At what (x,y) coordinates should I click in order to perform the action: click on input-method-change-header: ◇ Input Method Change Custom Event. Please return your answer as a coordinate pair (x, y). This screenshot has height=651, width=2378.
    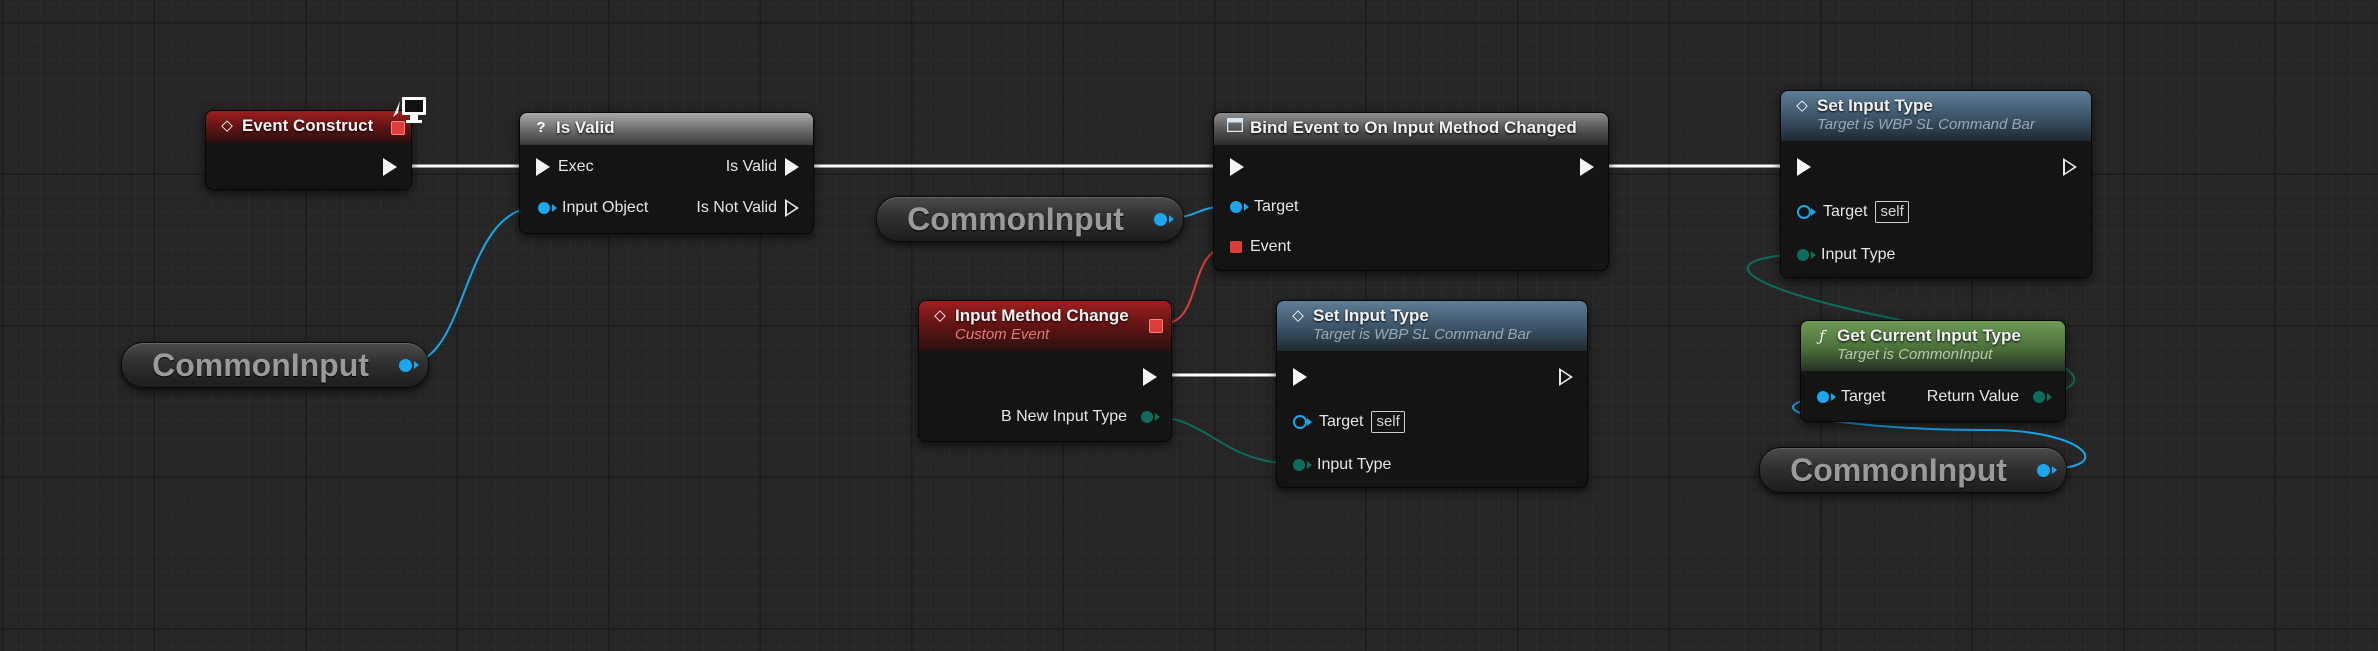
    Looking at the image, I should click on (1045, 326).